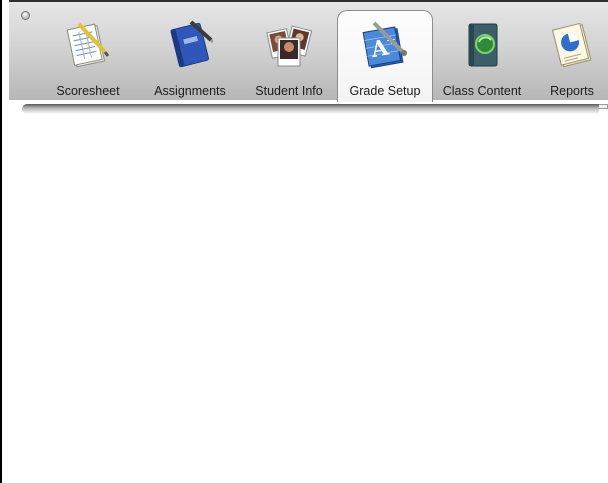 The image size is (608, 483). Describe the element at coordinates (88, 91) in the screenshot. I see `tab-label: Scoresheet` at that location.